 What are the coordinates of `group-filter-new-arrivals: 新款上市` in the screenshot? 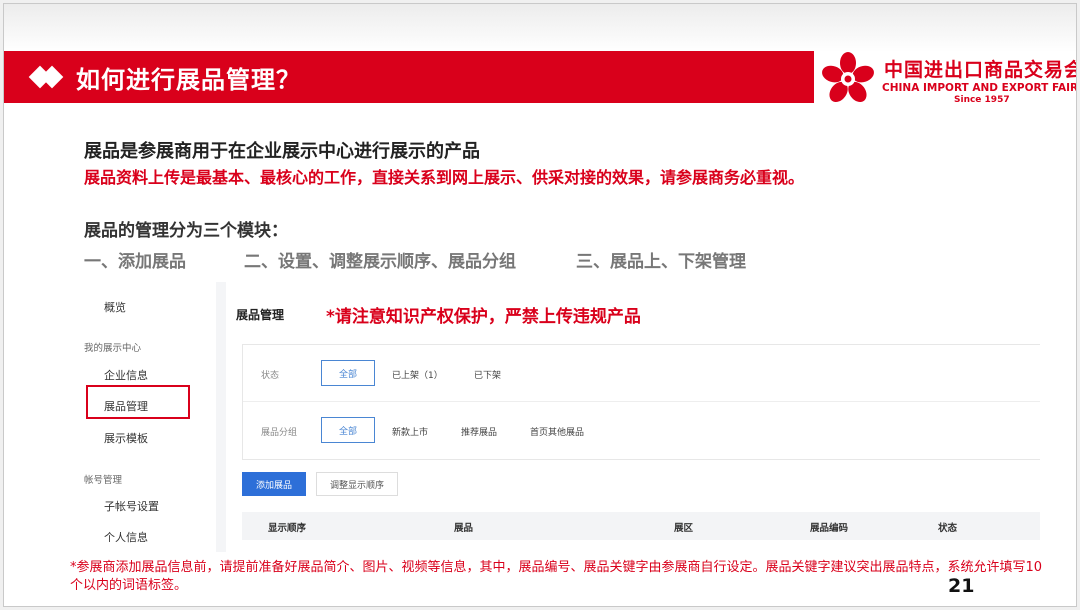 It's located at (410, 431).